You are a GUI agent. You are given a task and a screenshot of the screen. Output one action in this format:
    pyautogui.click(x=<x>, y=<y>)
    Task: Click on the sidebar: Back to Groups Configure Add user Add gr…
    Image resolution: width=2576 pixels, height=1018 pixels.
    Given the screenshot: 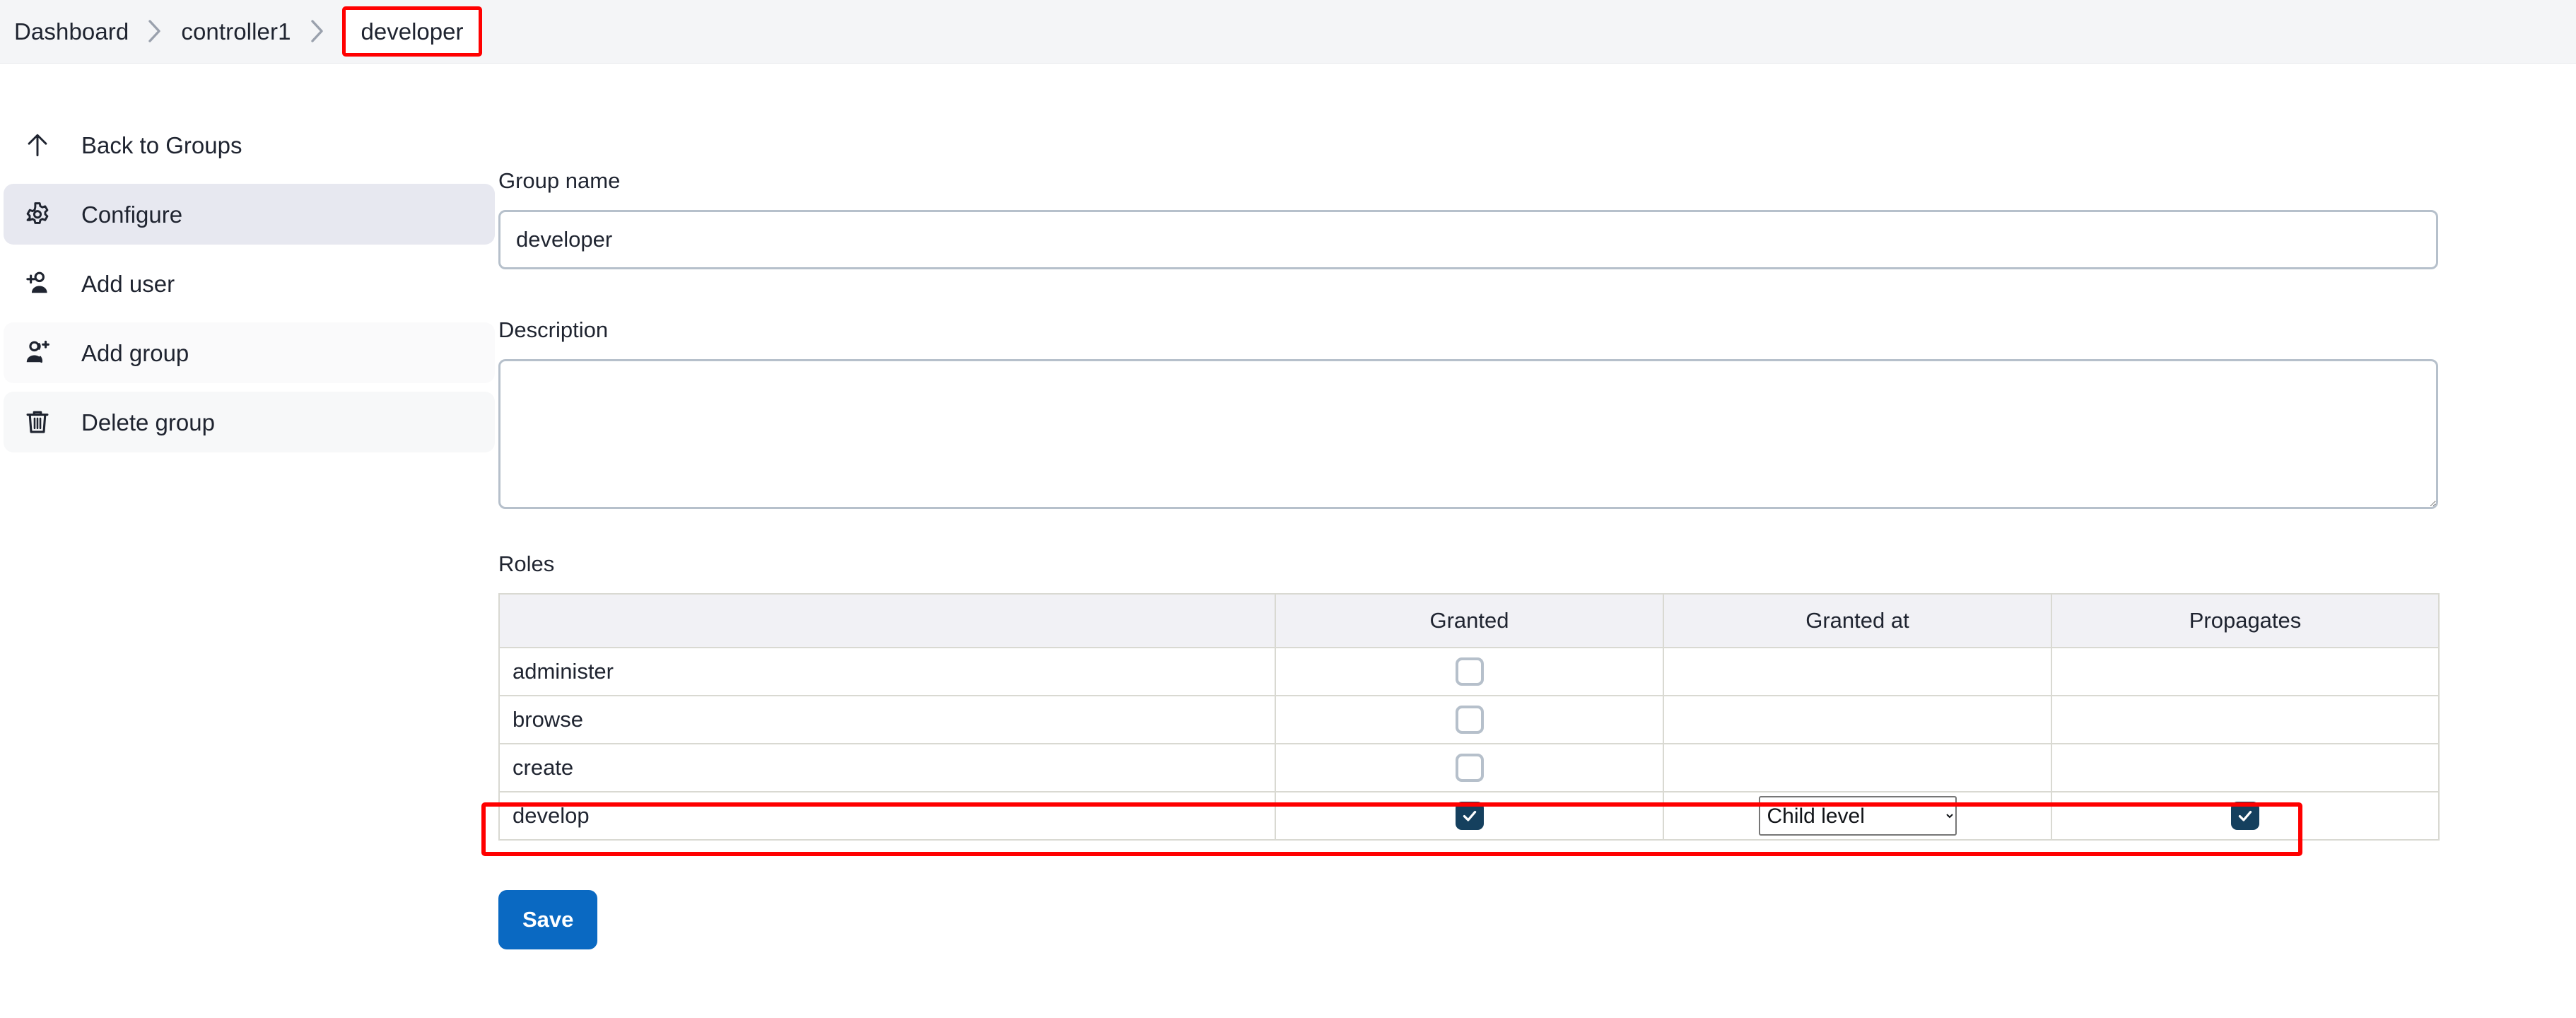 What is the action you would take?
    pyautogui.click(x=249, y=262)
    